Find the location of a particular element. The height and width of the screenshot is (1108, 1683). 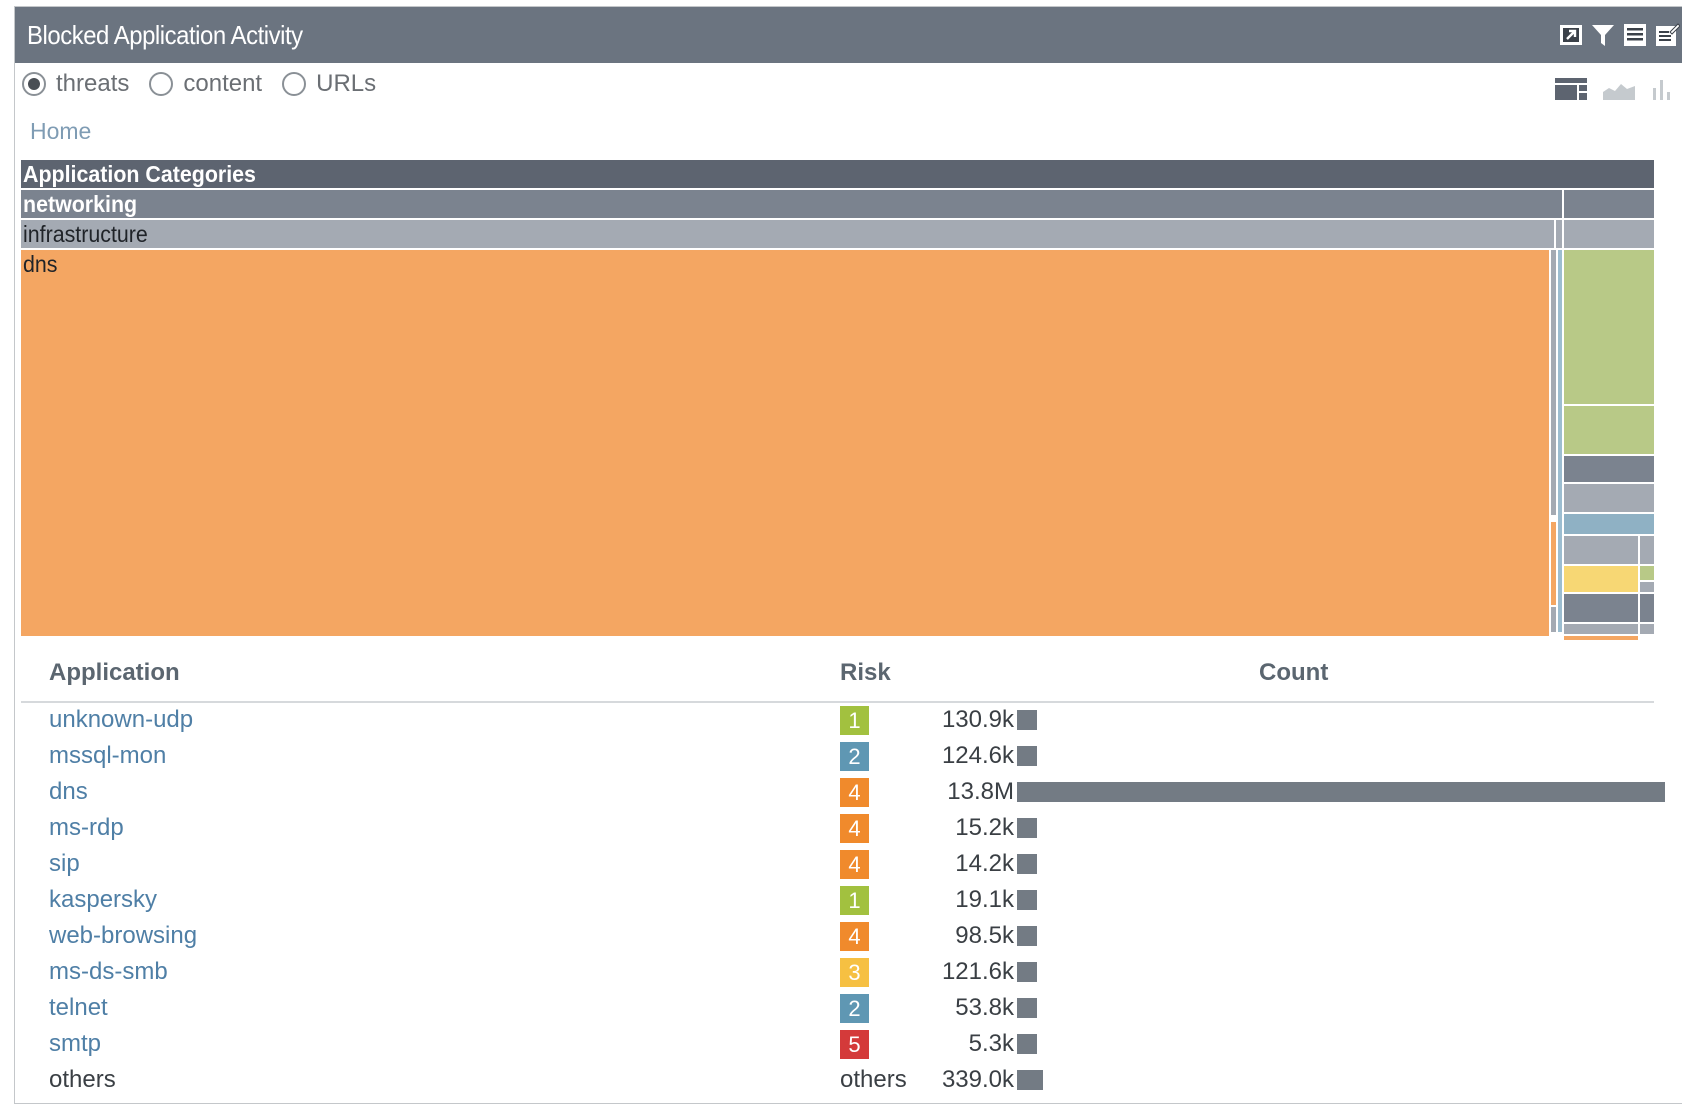

application-name: others is located at coordinates (82, 1079).